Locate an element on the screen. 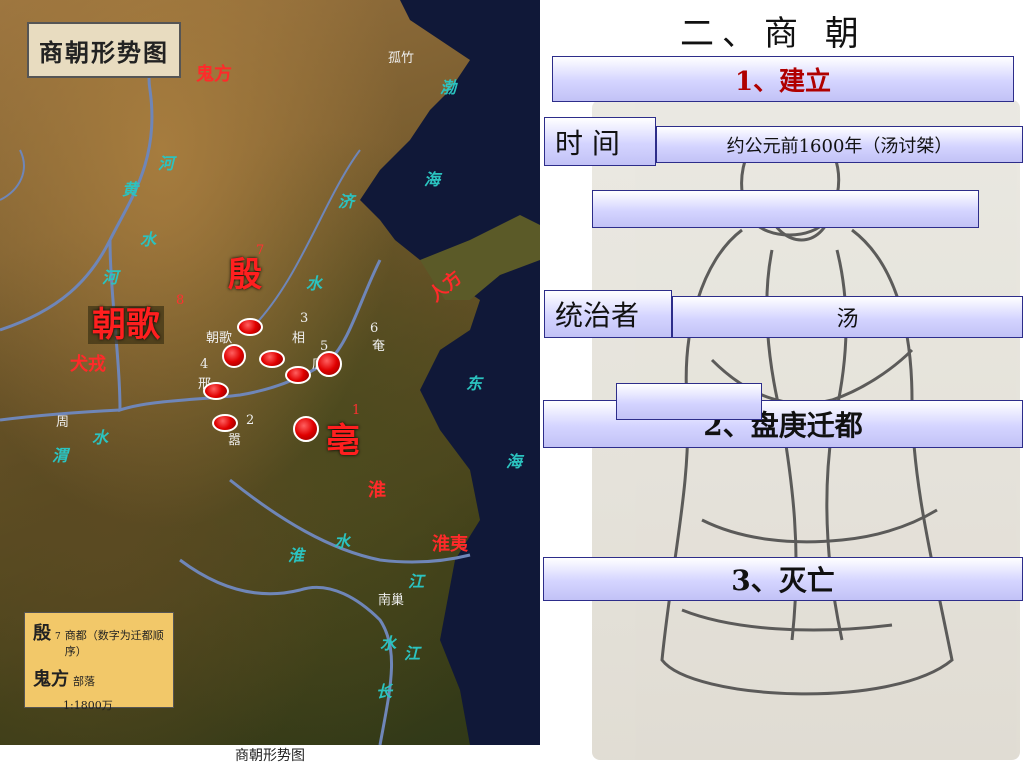 The image size is (1023, 767). section-fall-heading: 3、灭亡 is located at coordinates (783, 579).